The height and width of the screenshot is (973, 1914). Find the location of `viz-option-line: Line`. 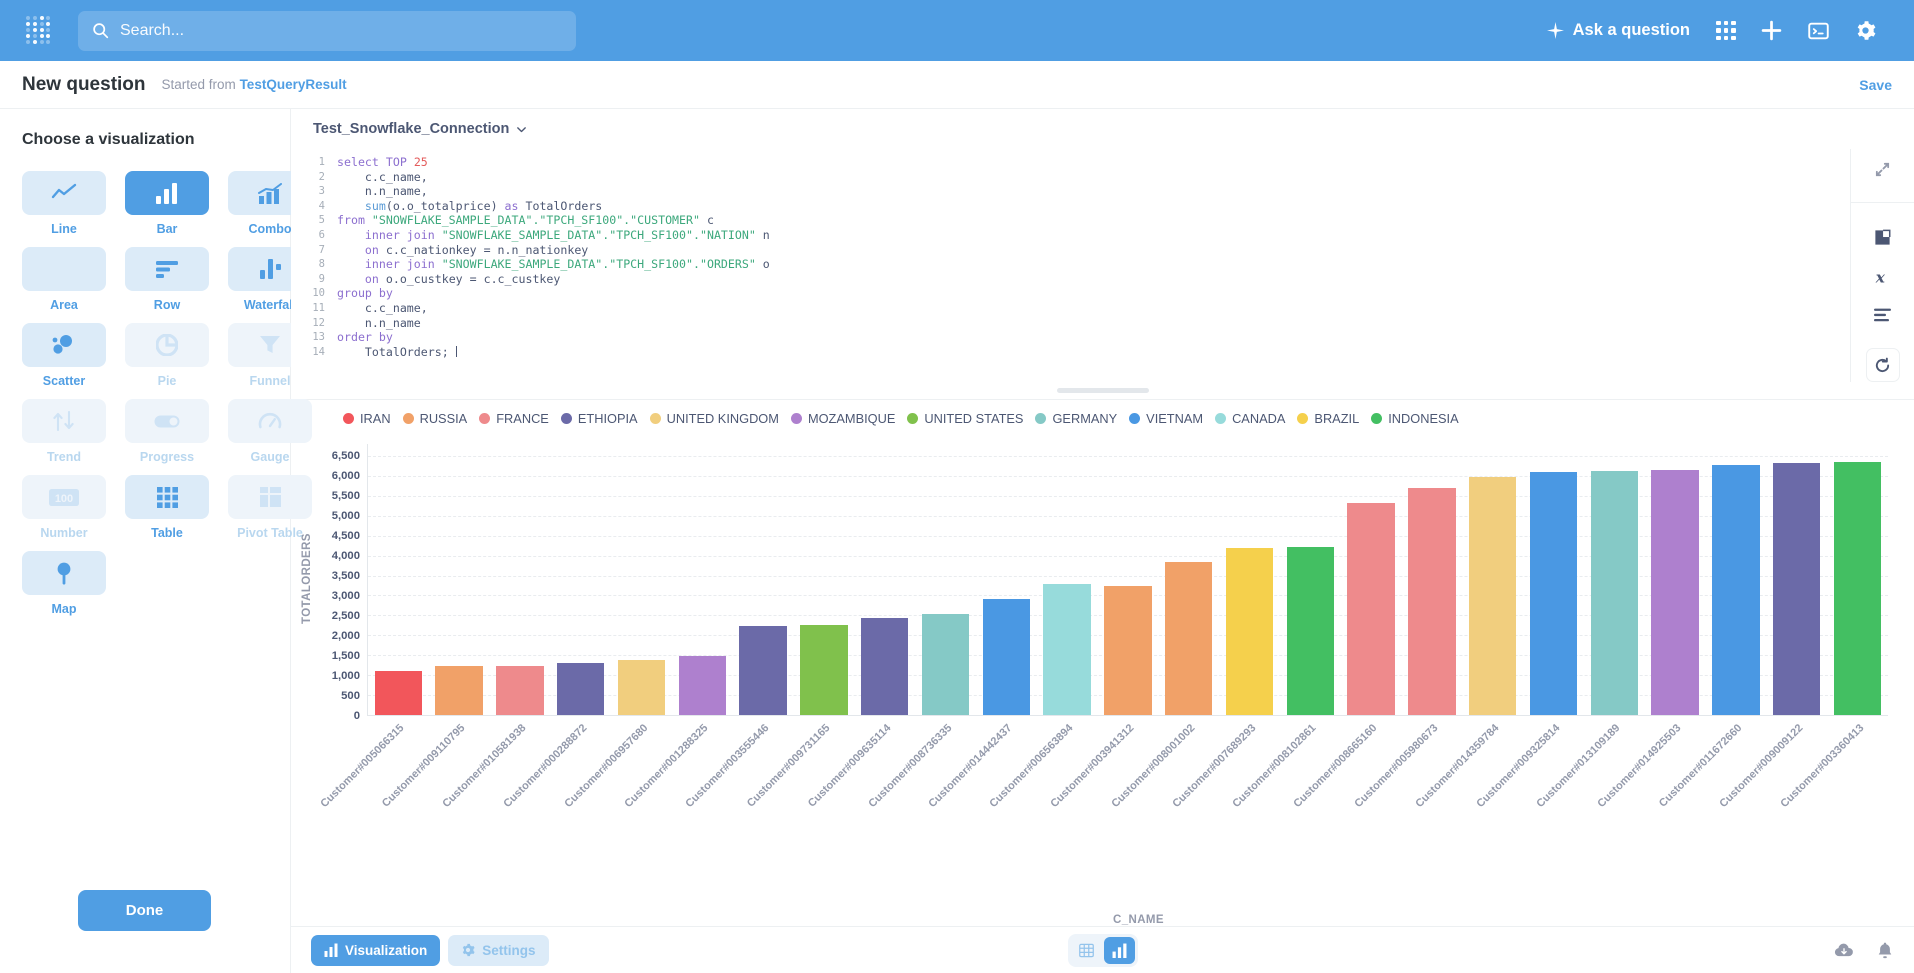

viz-option-line: Line is located at coordinates (64, 203).